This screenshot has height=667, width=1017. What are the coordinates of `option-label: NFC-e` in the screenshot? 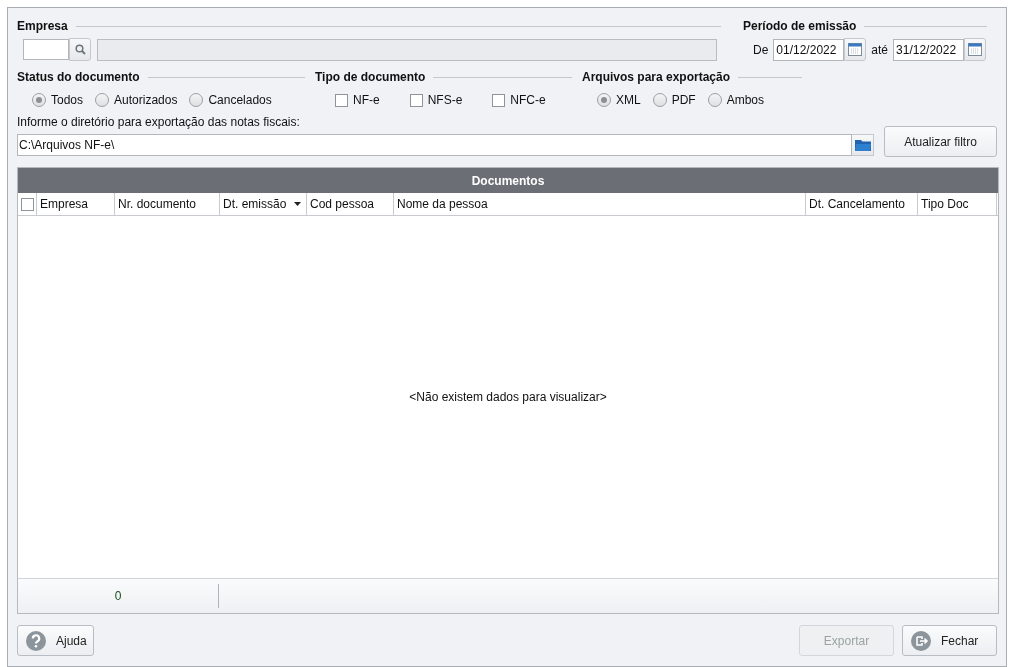 It's located at (528, 100).